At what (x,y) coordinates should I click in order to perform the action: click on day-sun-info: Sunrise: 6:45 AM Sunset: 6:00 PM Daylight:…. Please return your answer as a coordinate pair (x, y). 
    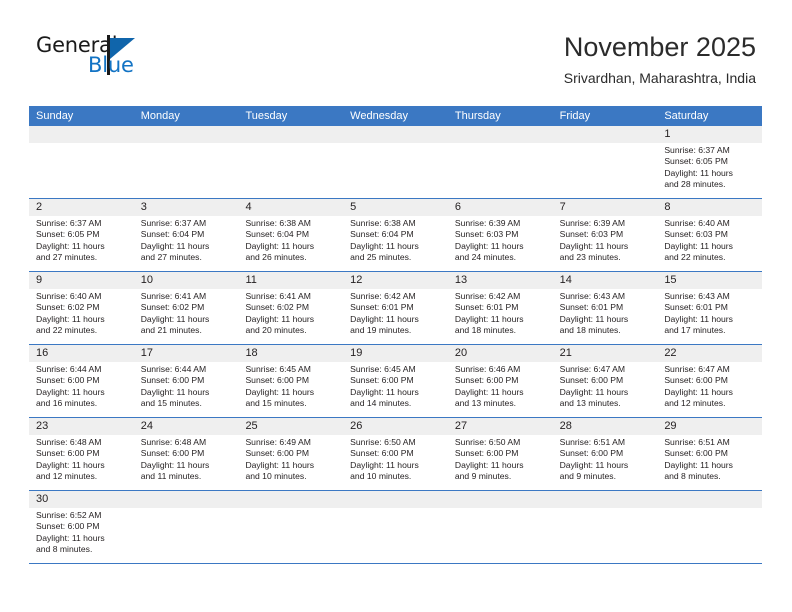
    Looking at the image, I should click on (290, 386).